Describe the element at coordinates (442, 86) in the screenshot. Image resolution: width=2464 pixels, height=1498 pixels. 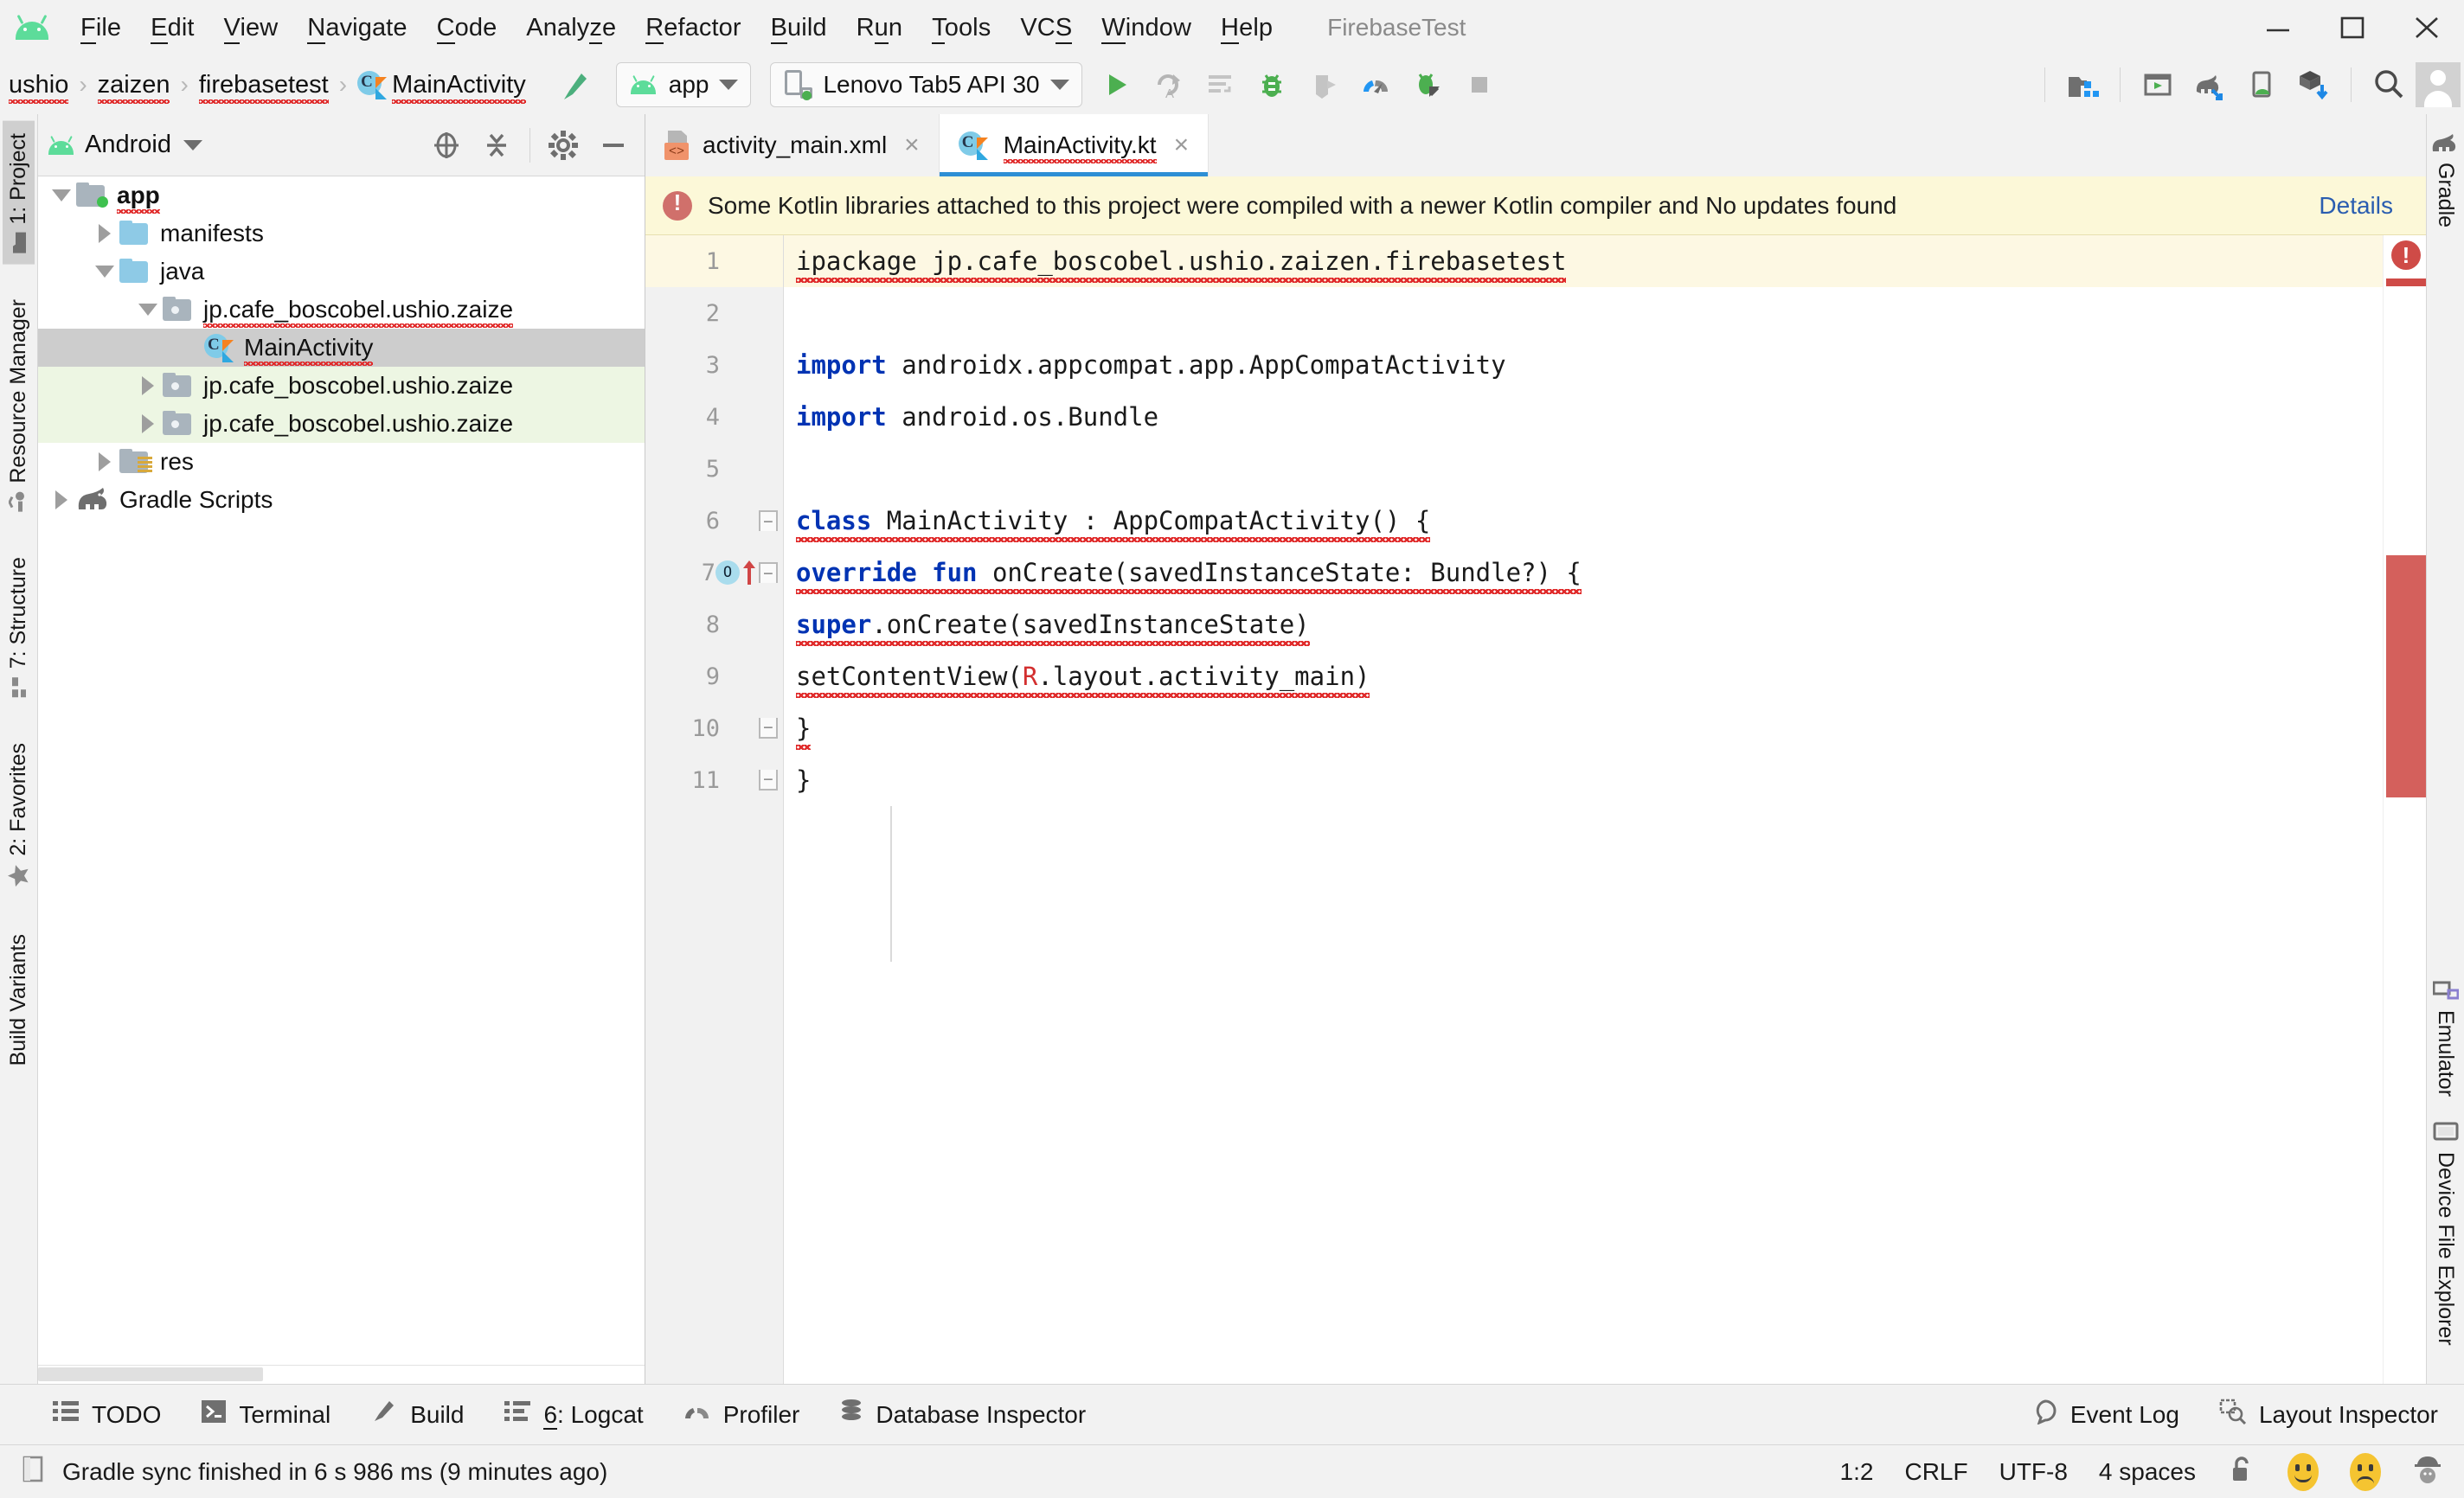
I see `breadcrumb-item-mainactivity: C MainActivity` at that location.